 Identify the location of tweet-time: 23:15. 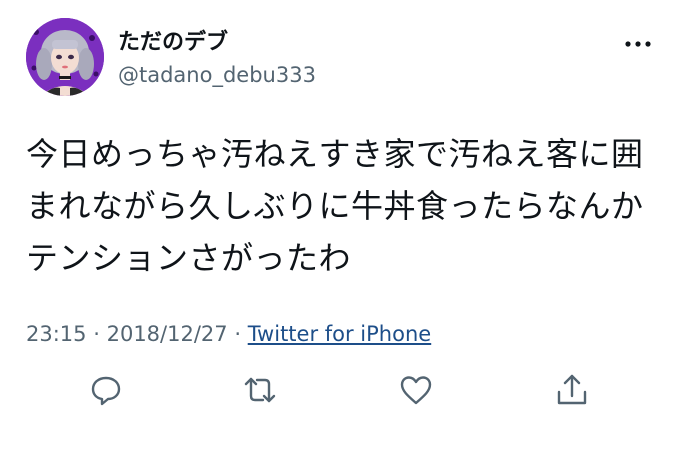
(56, 334).